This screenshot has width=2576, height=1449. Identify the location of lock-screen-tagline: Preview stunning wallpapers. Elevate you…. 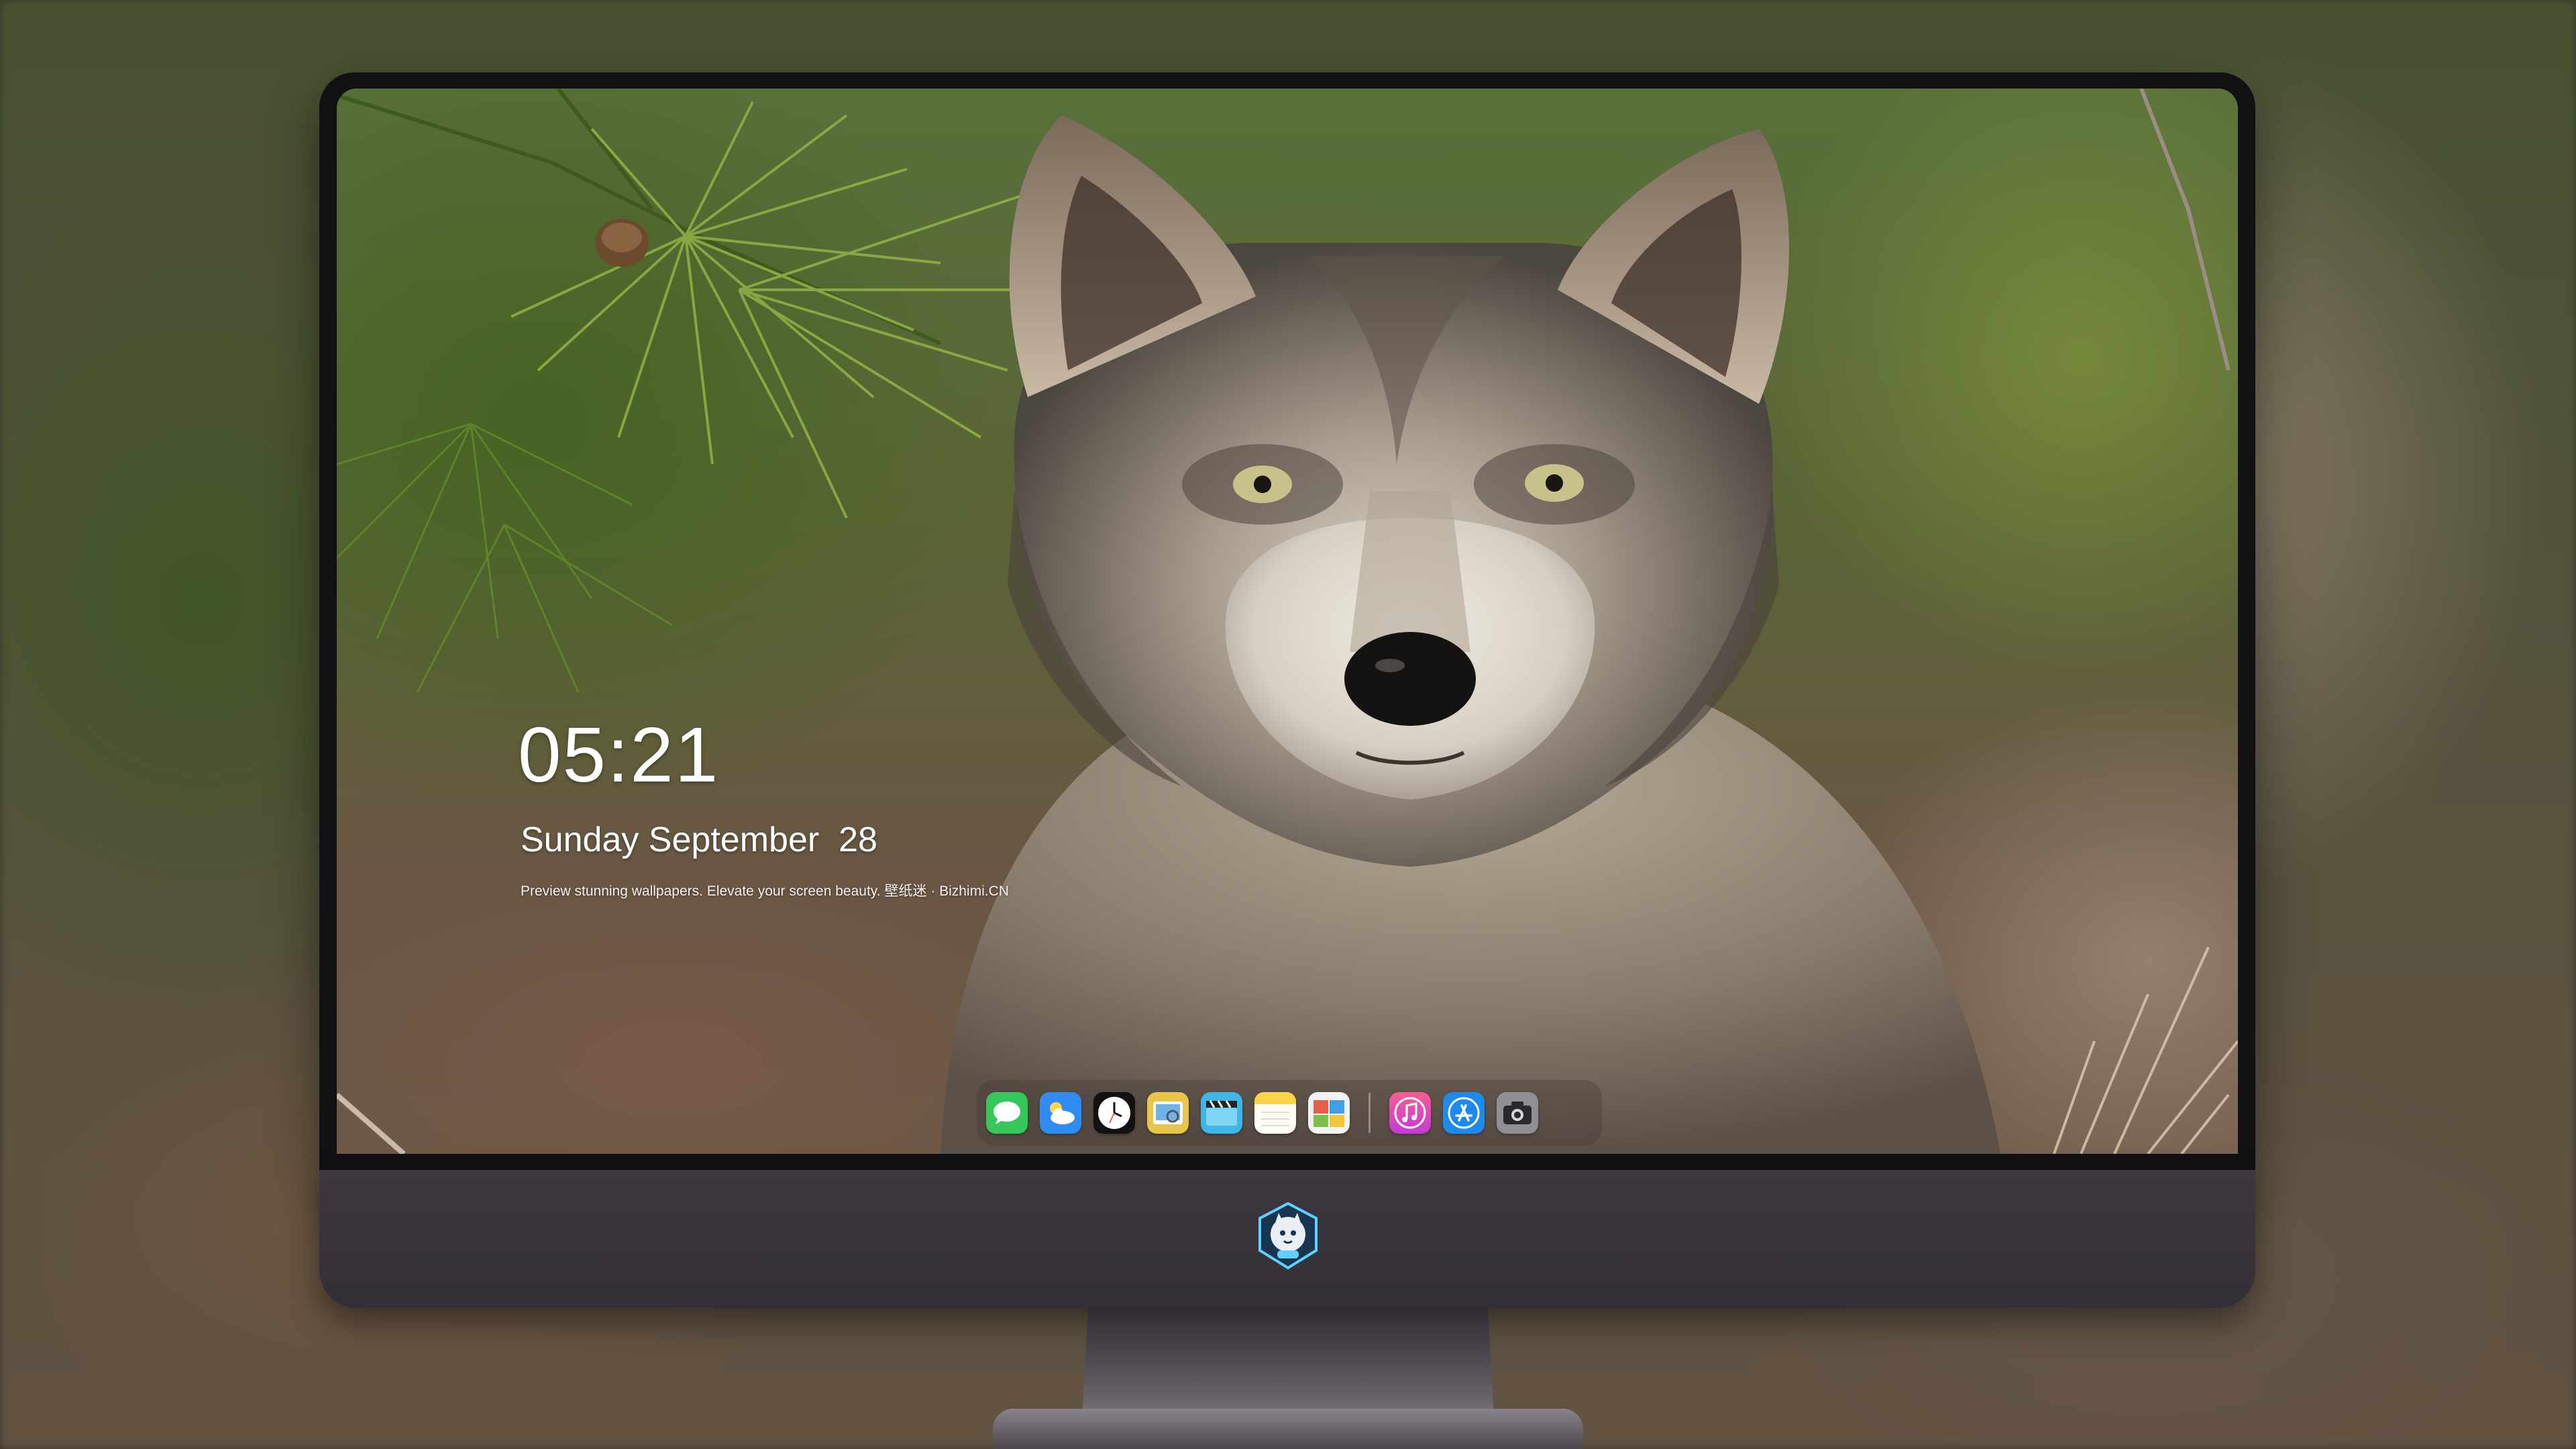
(765, 891).